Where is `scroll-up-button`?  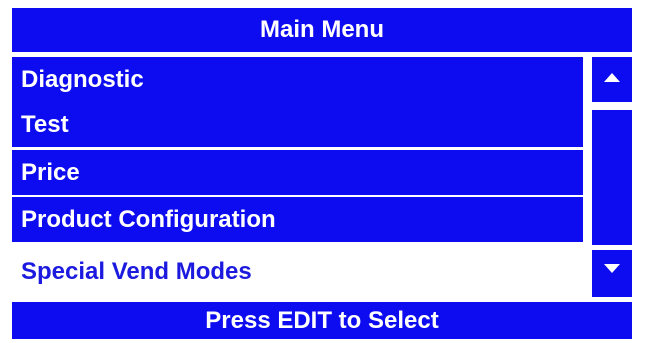 scroll-up-button is located at coordinates (612, 79).